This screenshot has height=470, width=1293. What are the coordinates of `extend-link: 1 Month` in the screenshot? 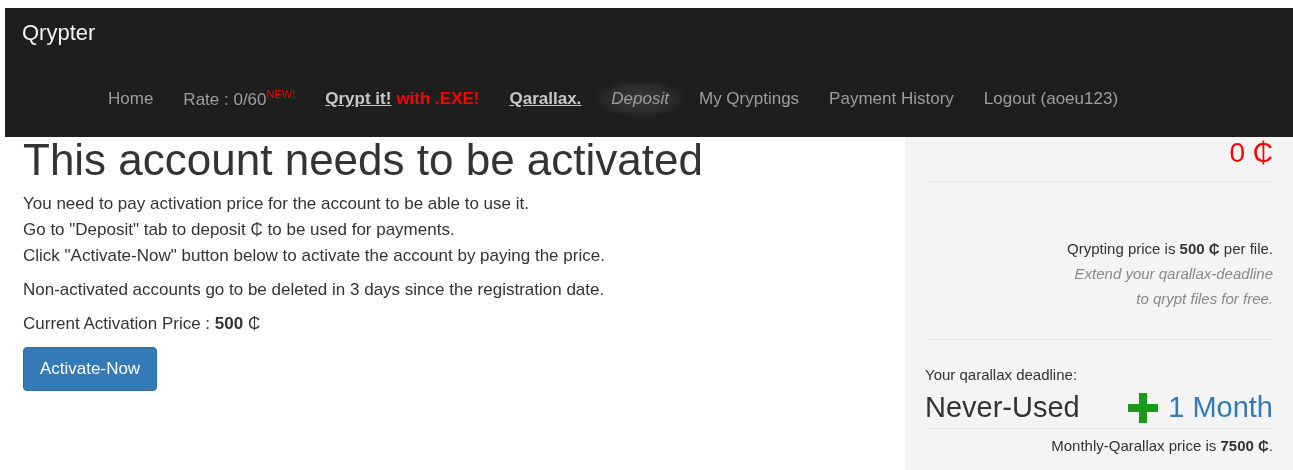 It's located at (1200, 407).